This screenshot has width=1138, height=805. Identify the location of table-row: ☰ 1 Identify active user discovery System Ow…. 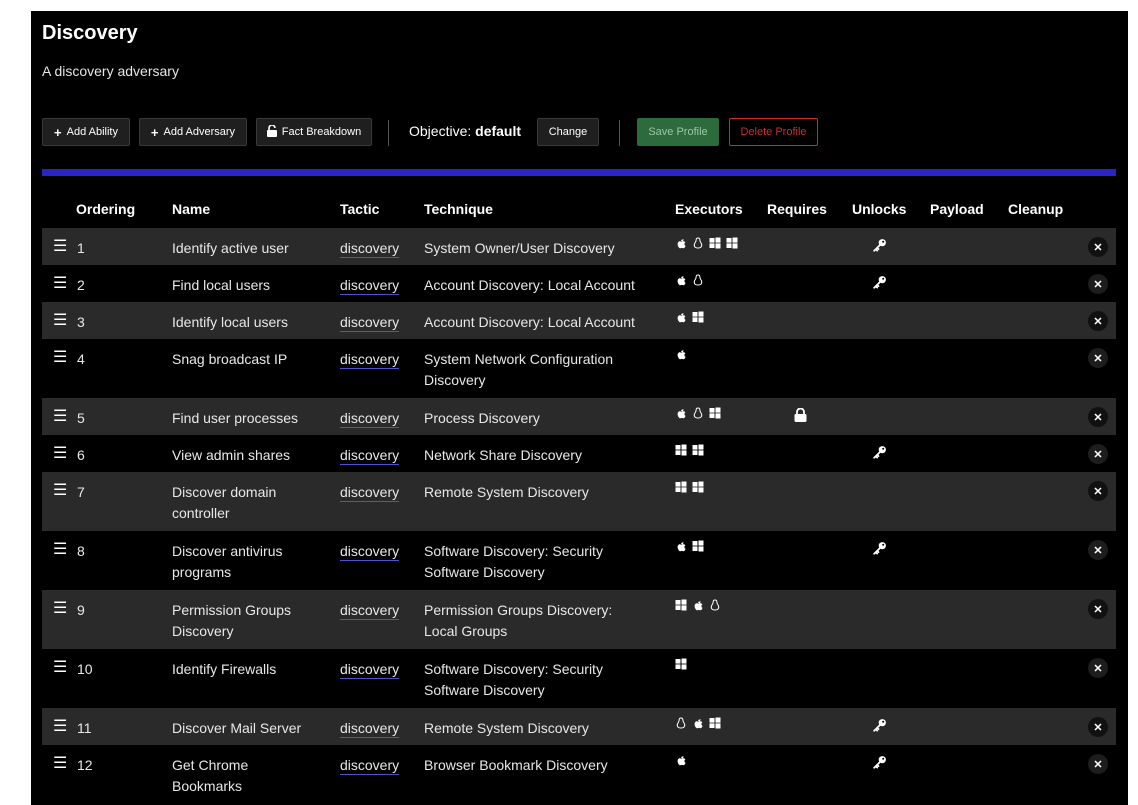
(579, 246).